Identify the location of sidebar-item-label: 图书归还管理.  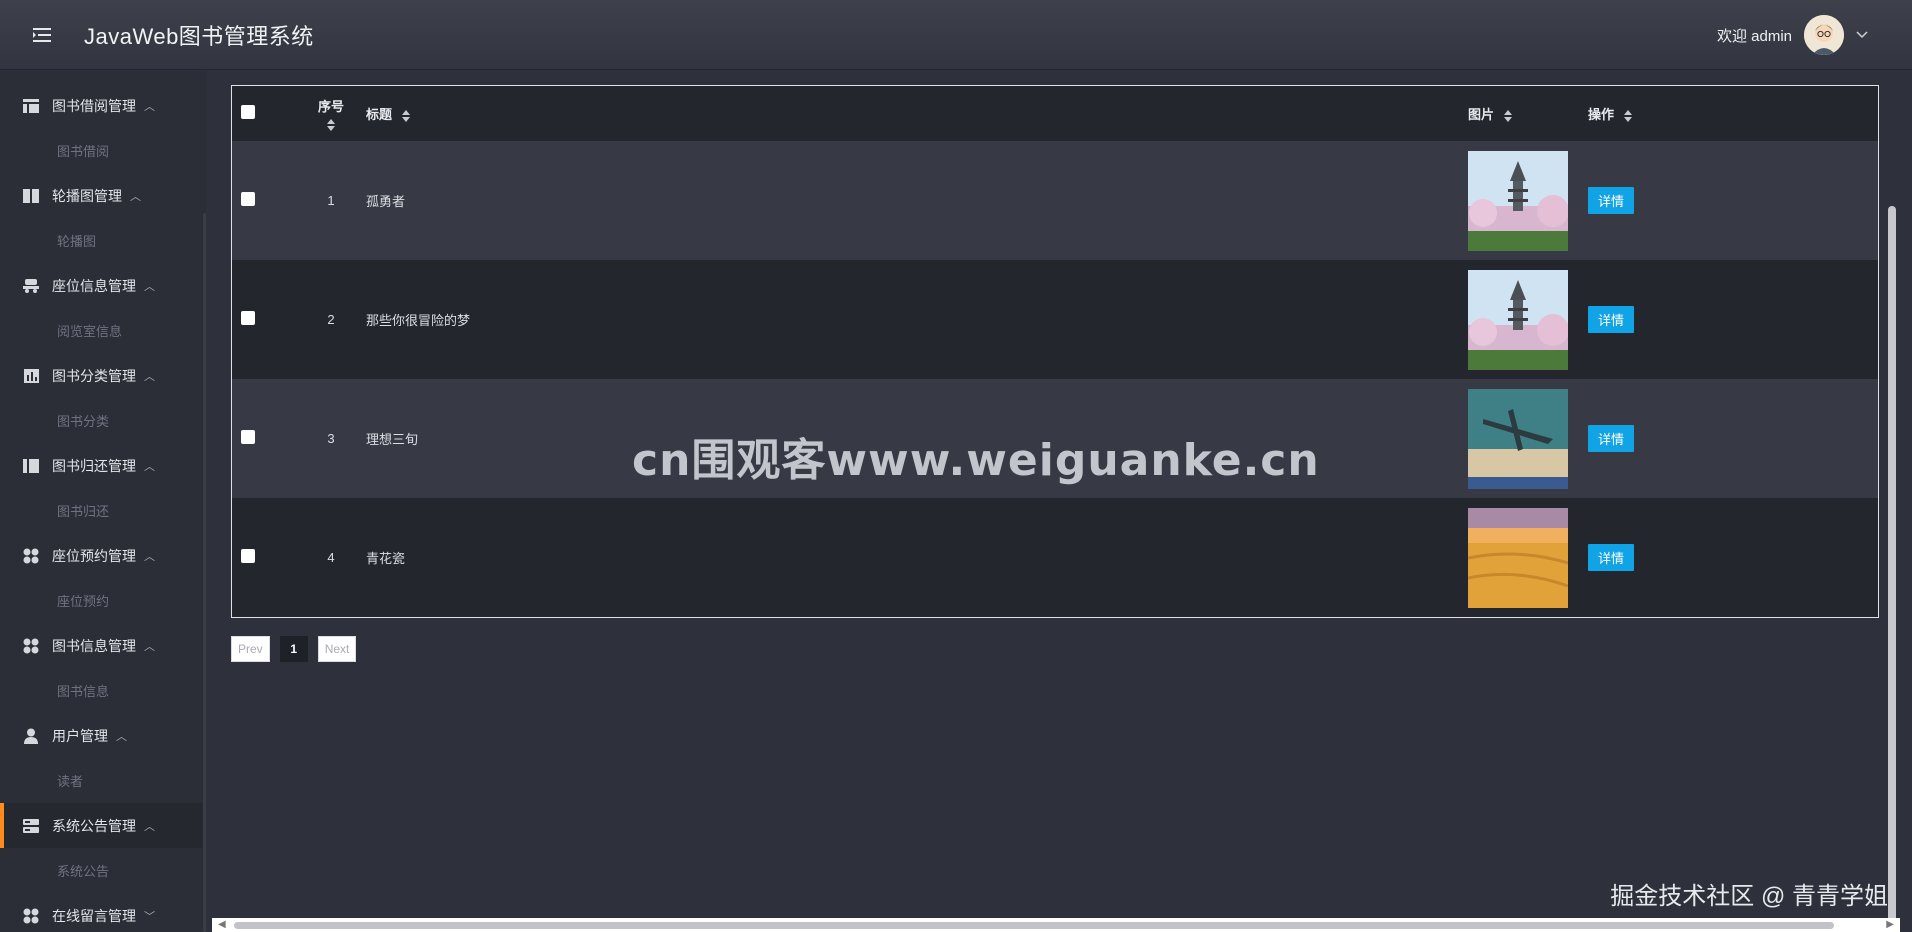
(94, 465).